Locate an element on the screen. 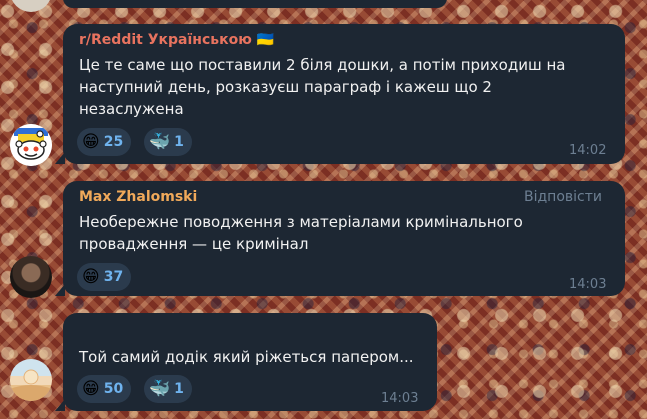 Image resolution: width=647 pixels, height=419 pixels. previous-avatar is located at coordinates (31, 6).